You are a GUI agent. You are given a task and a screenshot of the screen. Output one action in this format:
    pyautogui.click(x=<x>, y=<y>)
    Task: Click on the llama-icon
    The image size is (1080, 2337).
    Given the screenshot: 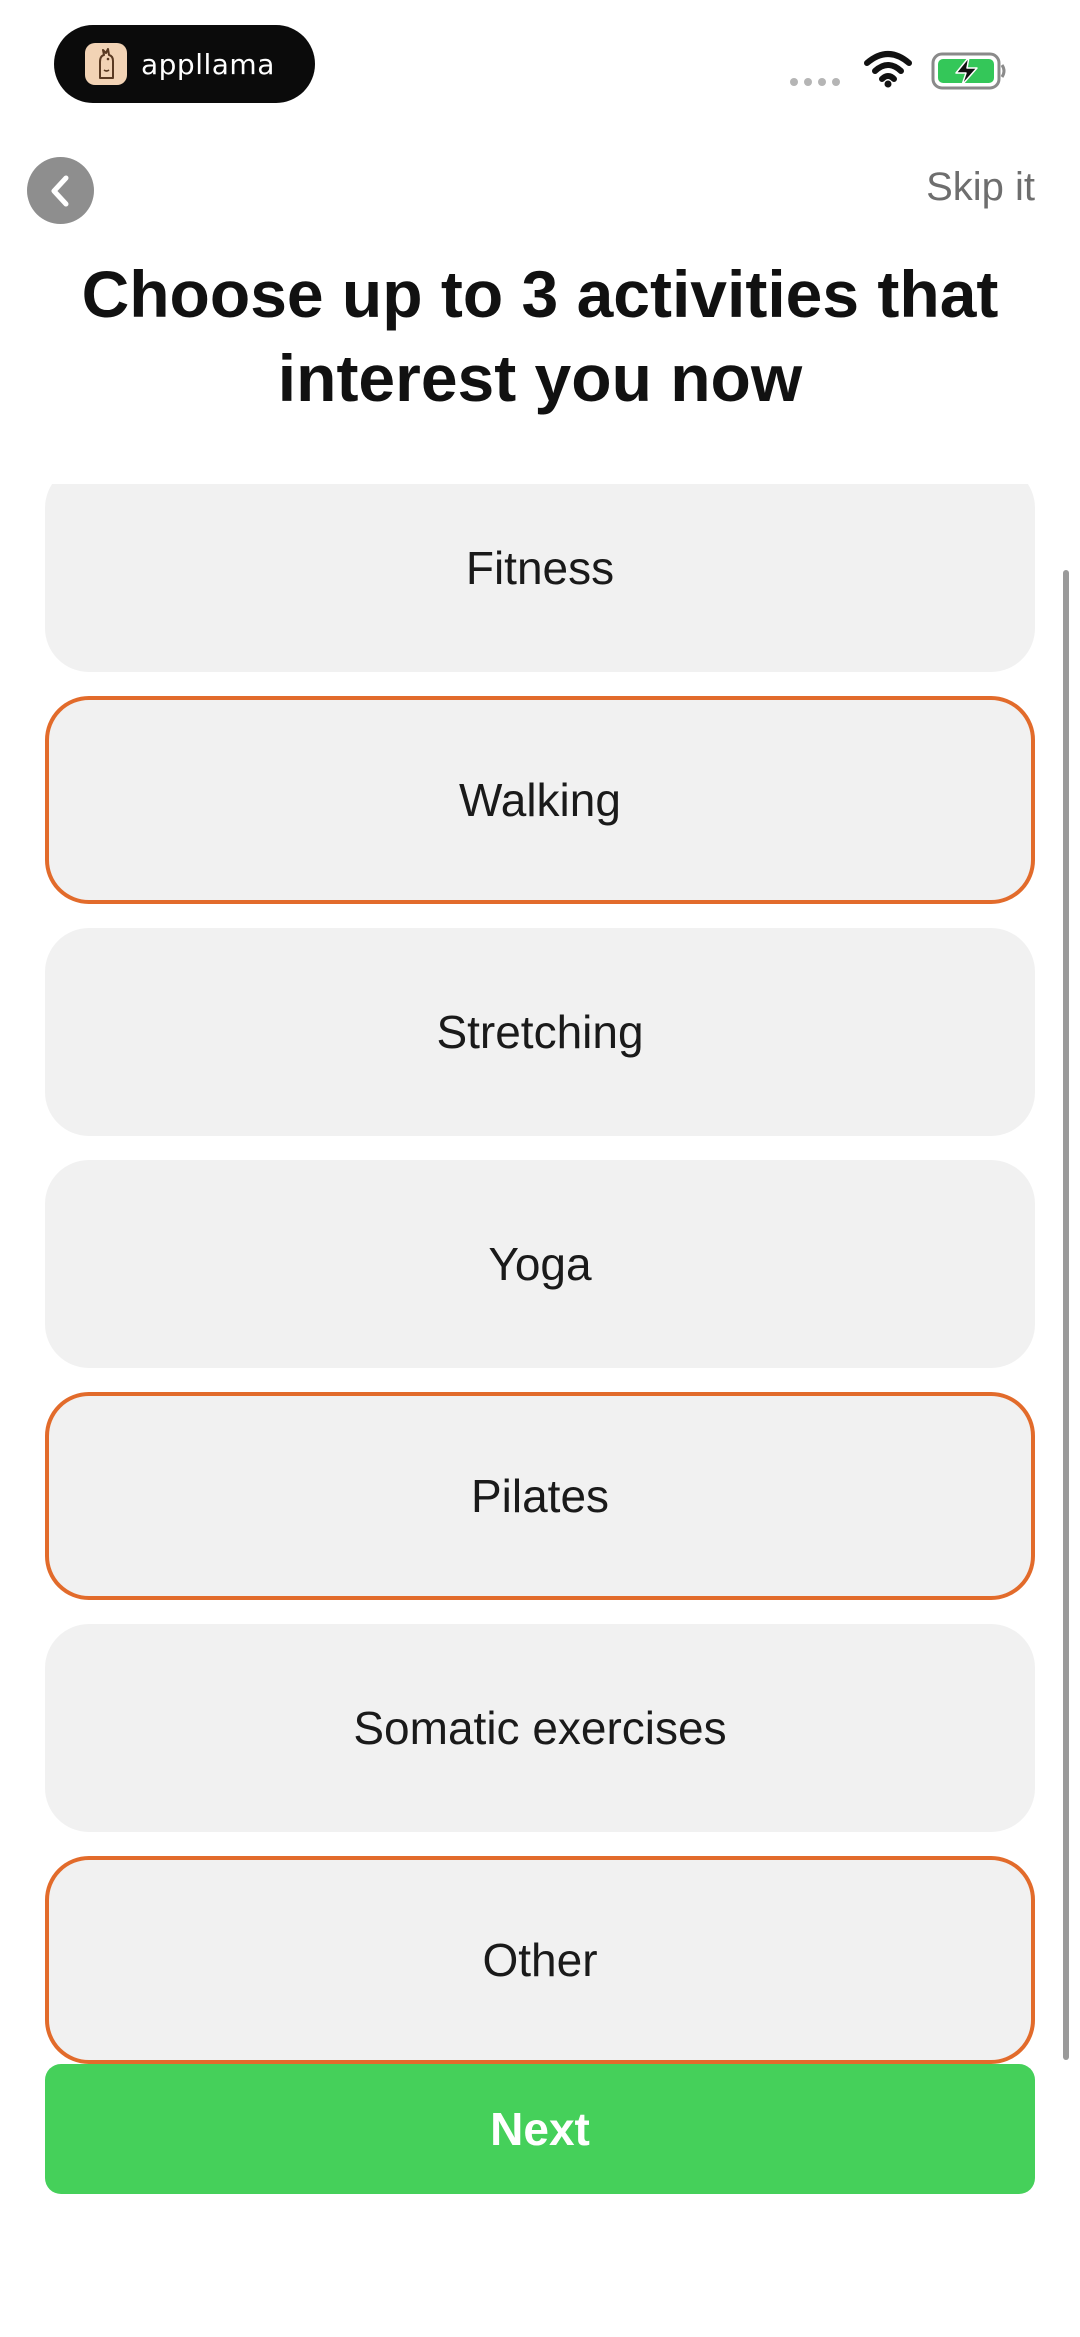 What is the action you would take?
    pyautogui.click(x=106, y=64)
    